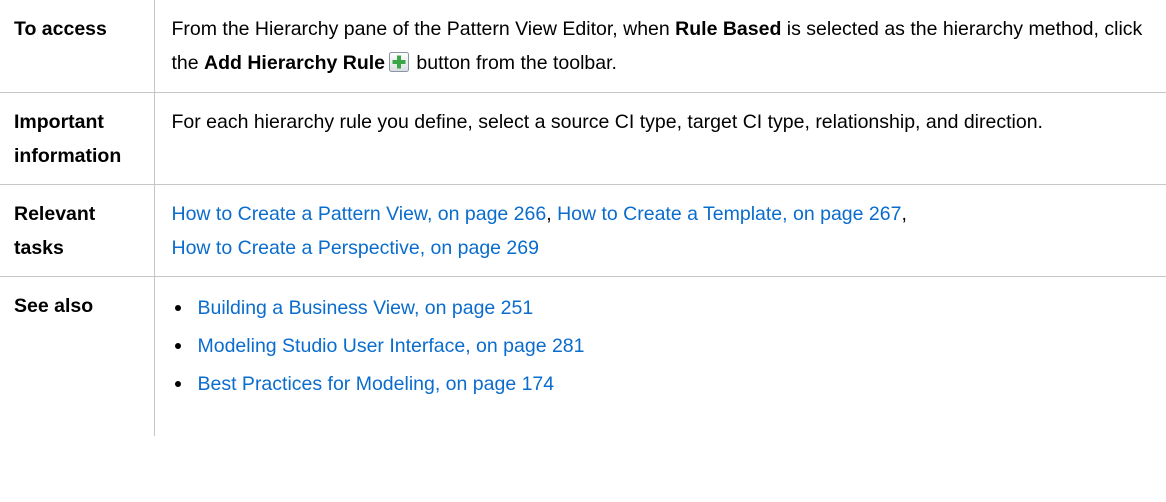 The width and height of the screenshot is (1166, 502). What do you see at coordinates (294, 63) in the screenshot?
I see `add-hierarchy-rule-text: Add Hierarchy Rule` at bounding box center [294, 63].